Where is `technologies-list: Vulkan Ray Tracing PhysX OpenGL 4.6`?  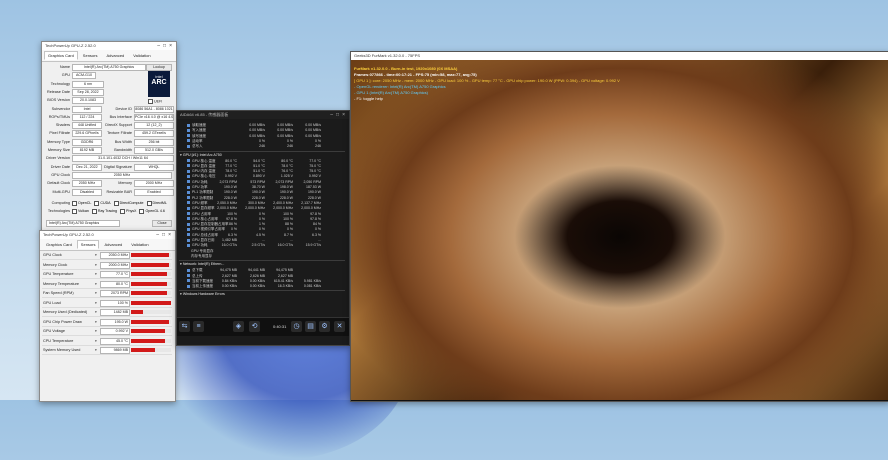
technologies-list: Vulkan Ray Tracing PhysX OpenGL 4.6 is located at coordinates (124, 211).